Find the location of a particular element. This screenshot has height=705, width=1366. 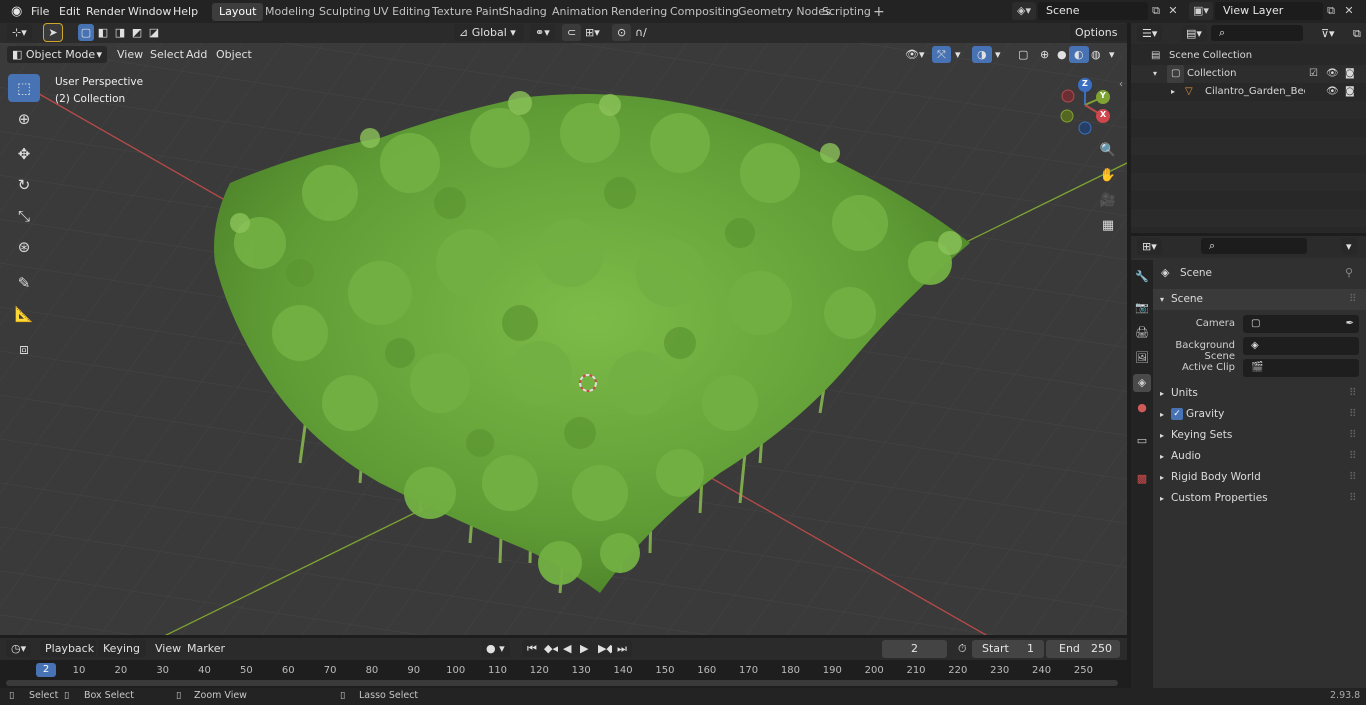

blender-logo-icon: ◉ is located at coordinates (16, 11).